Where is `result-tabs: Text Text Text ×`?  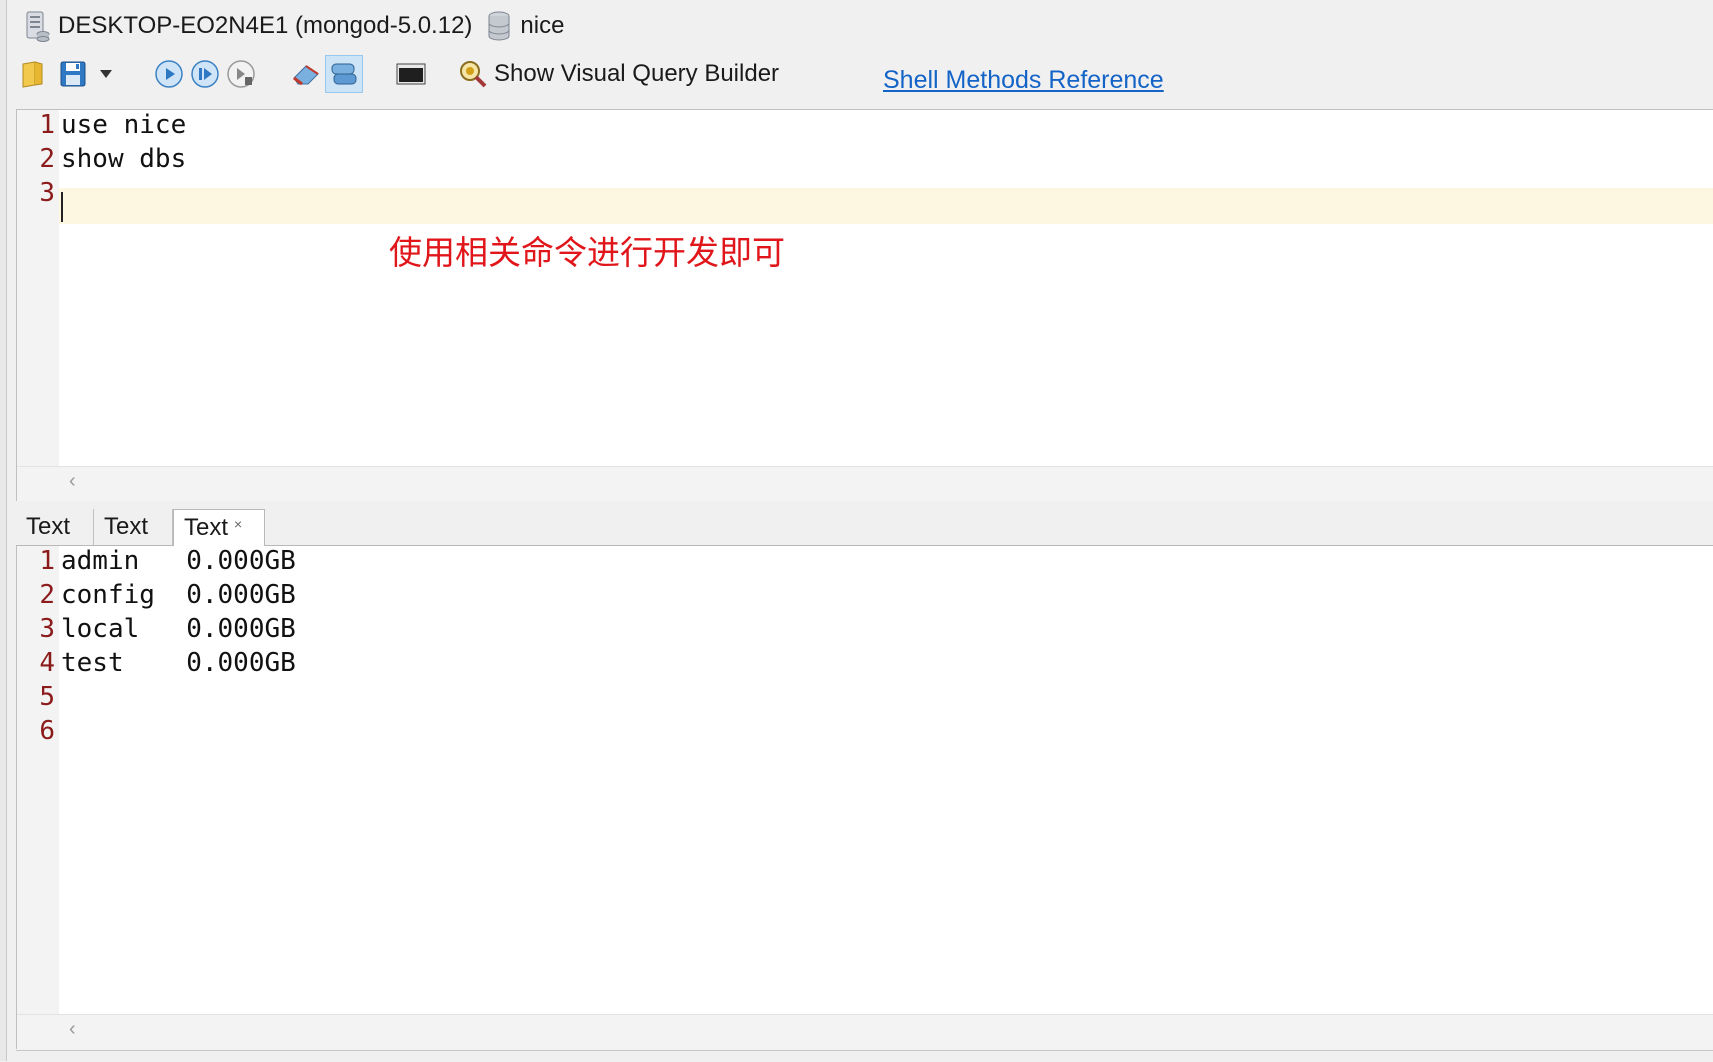 result-tabs: Text Text Text × is located at coordinates (864, 527).